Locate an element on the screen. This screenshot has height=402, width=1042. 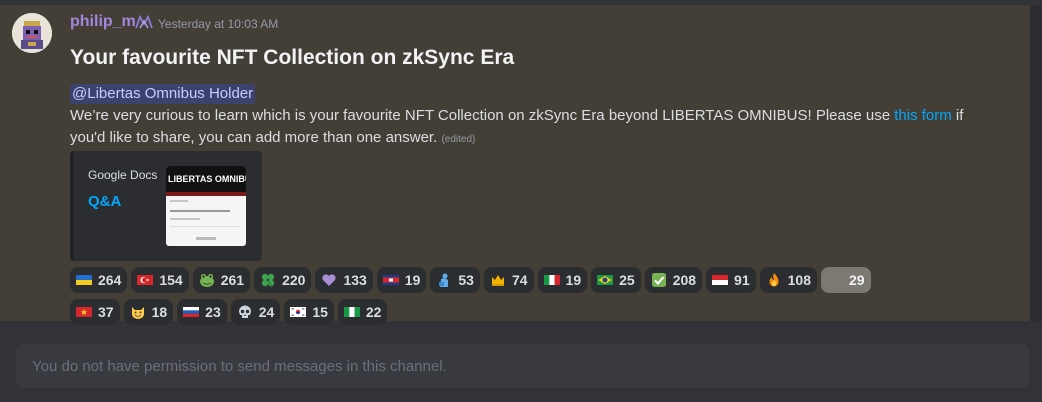
reaction-button: 133 is located at coordinates (344, 280).